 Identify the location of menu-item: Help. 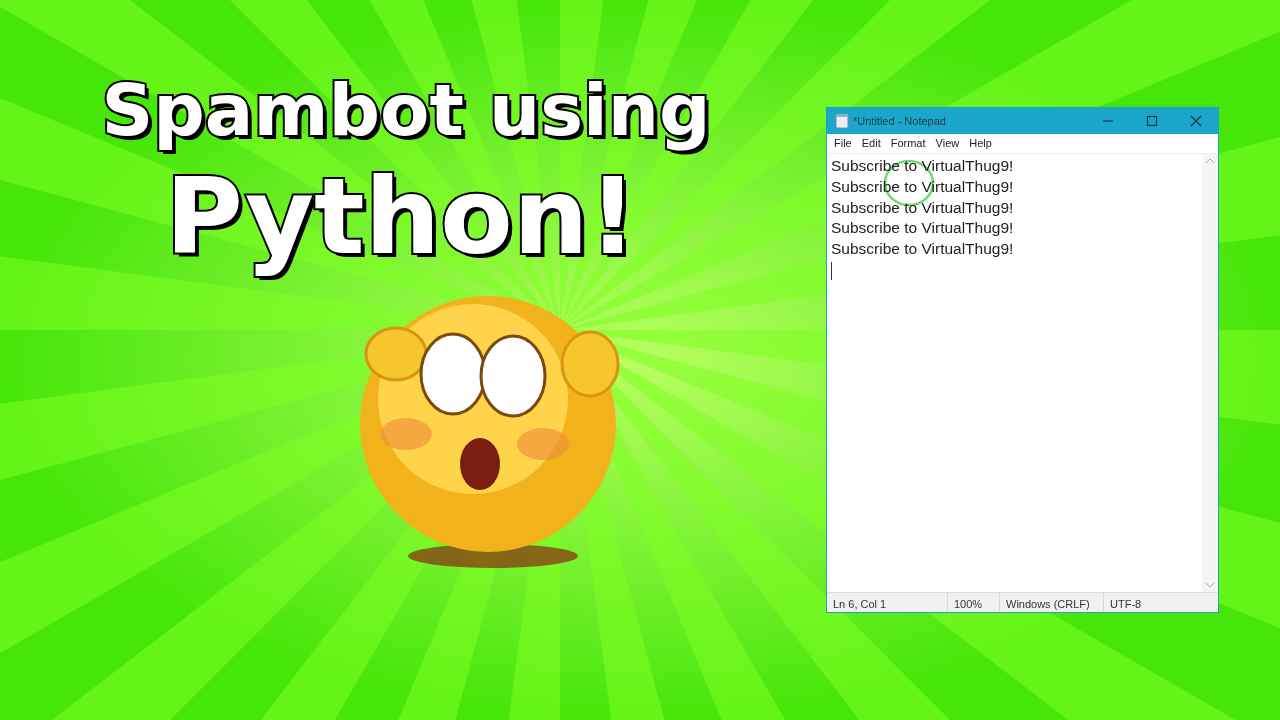
(980, 143).